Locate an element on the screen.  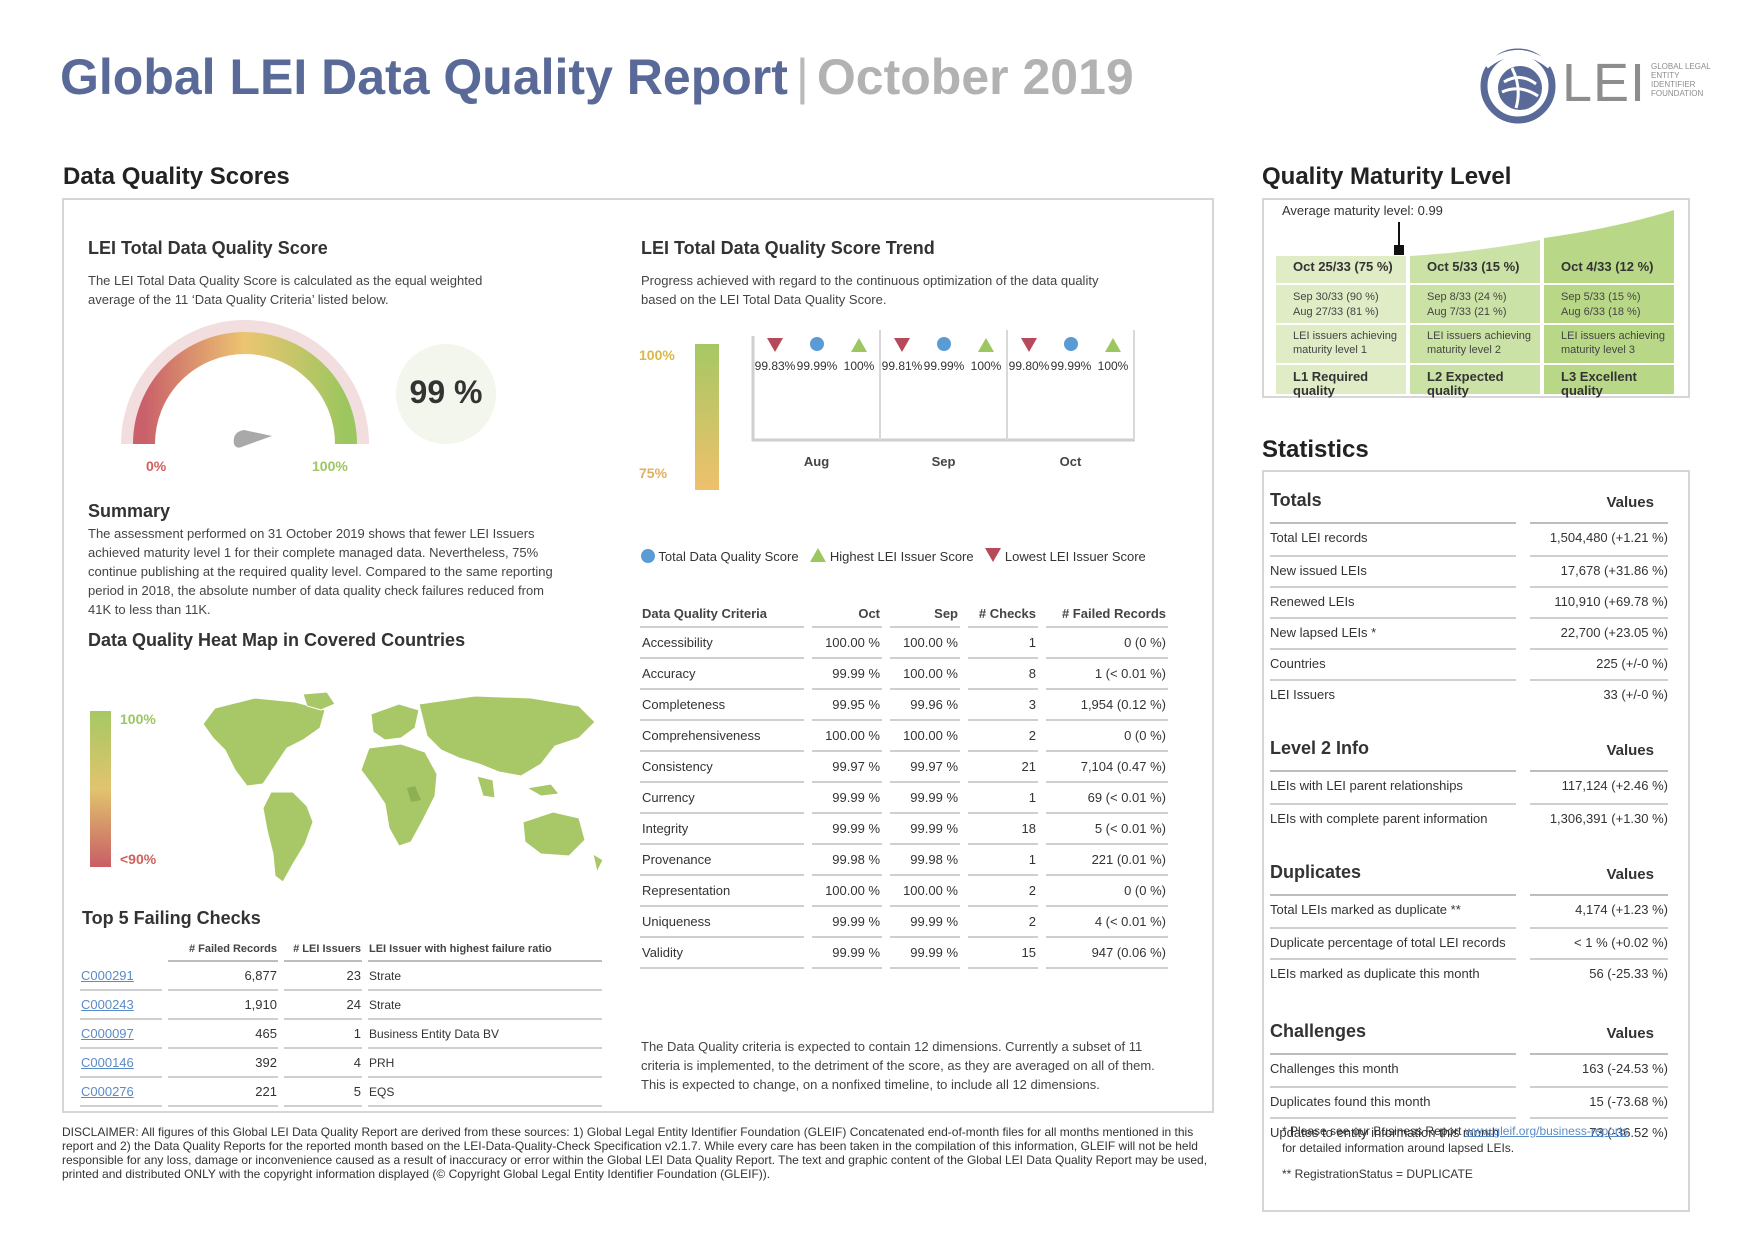
logo-text: LEI is located at coordinates (1604, 83).